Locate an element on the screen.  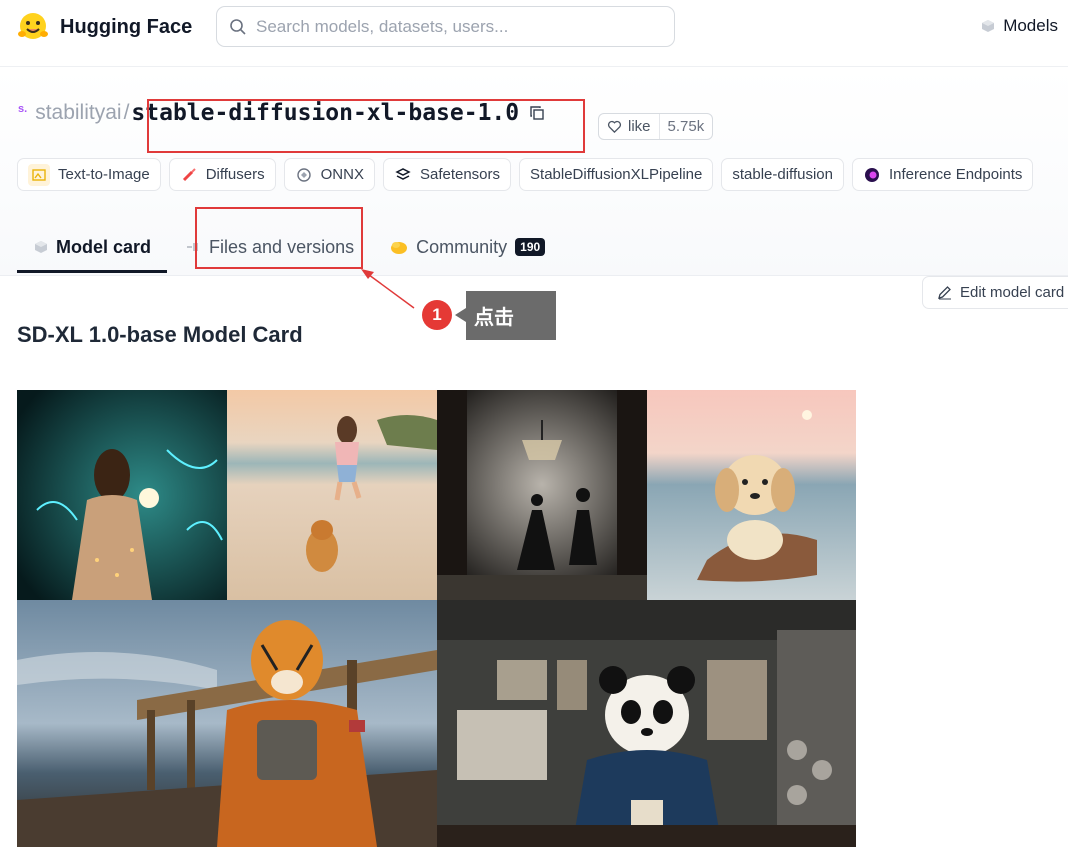
tag-text-to-image: Text-to-Image is located at coordinates (89, 174).